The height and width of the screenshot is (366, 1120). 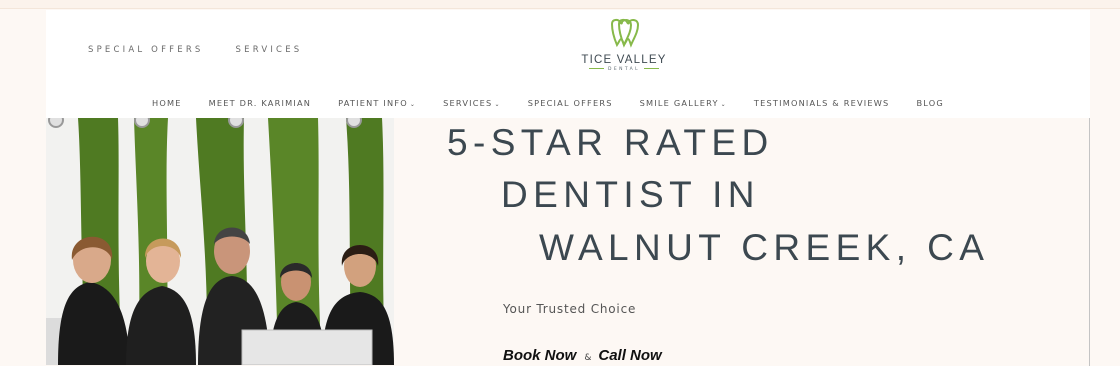 I want to click on nav-label: TESTIMONIALS & REVIEWS, so click(x=821, y=103).